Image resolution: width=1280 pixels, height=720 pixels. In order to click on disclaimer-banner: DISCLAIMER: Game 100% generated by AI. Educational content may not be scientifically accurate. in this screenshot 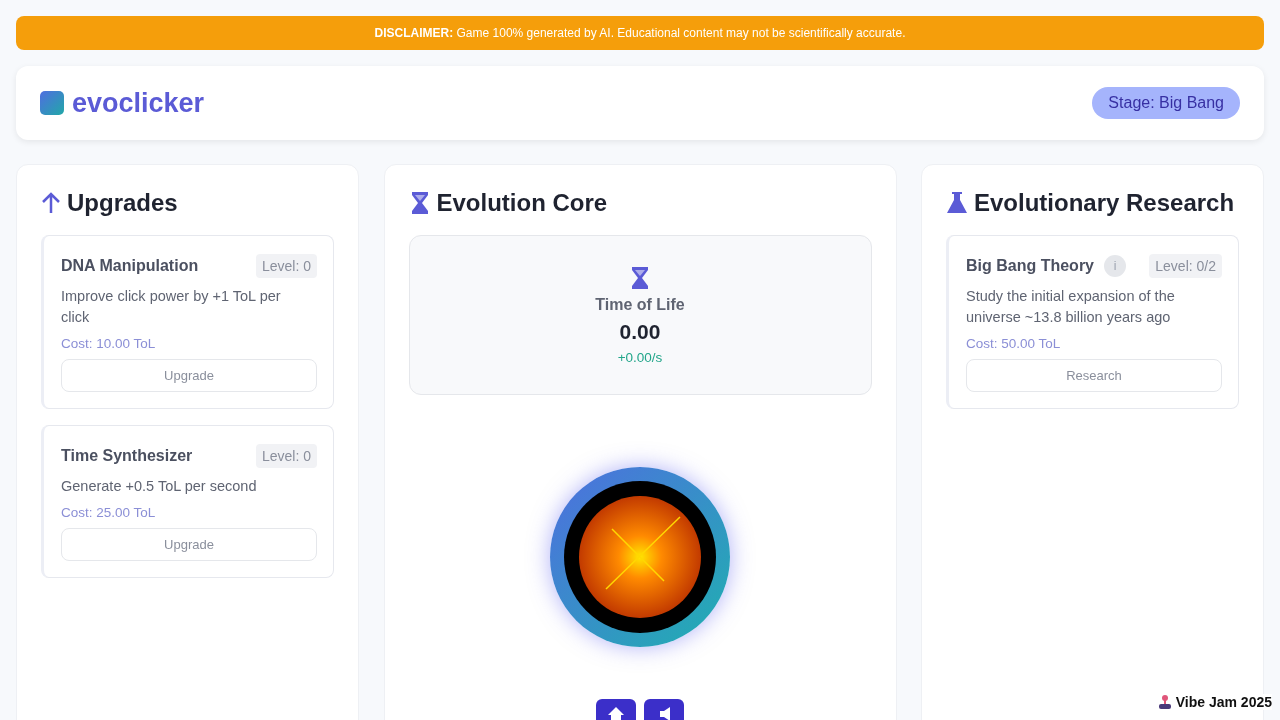, I will do `click(640, 33)`.